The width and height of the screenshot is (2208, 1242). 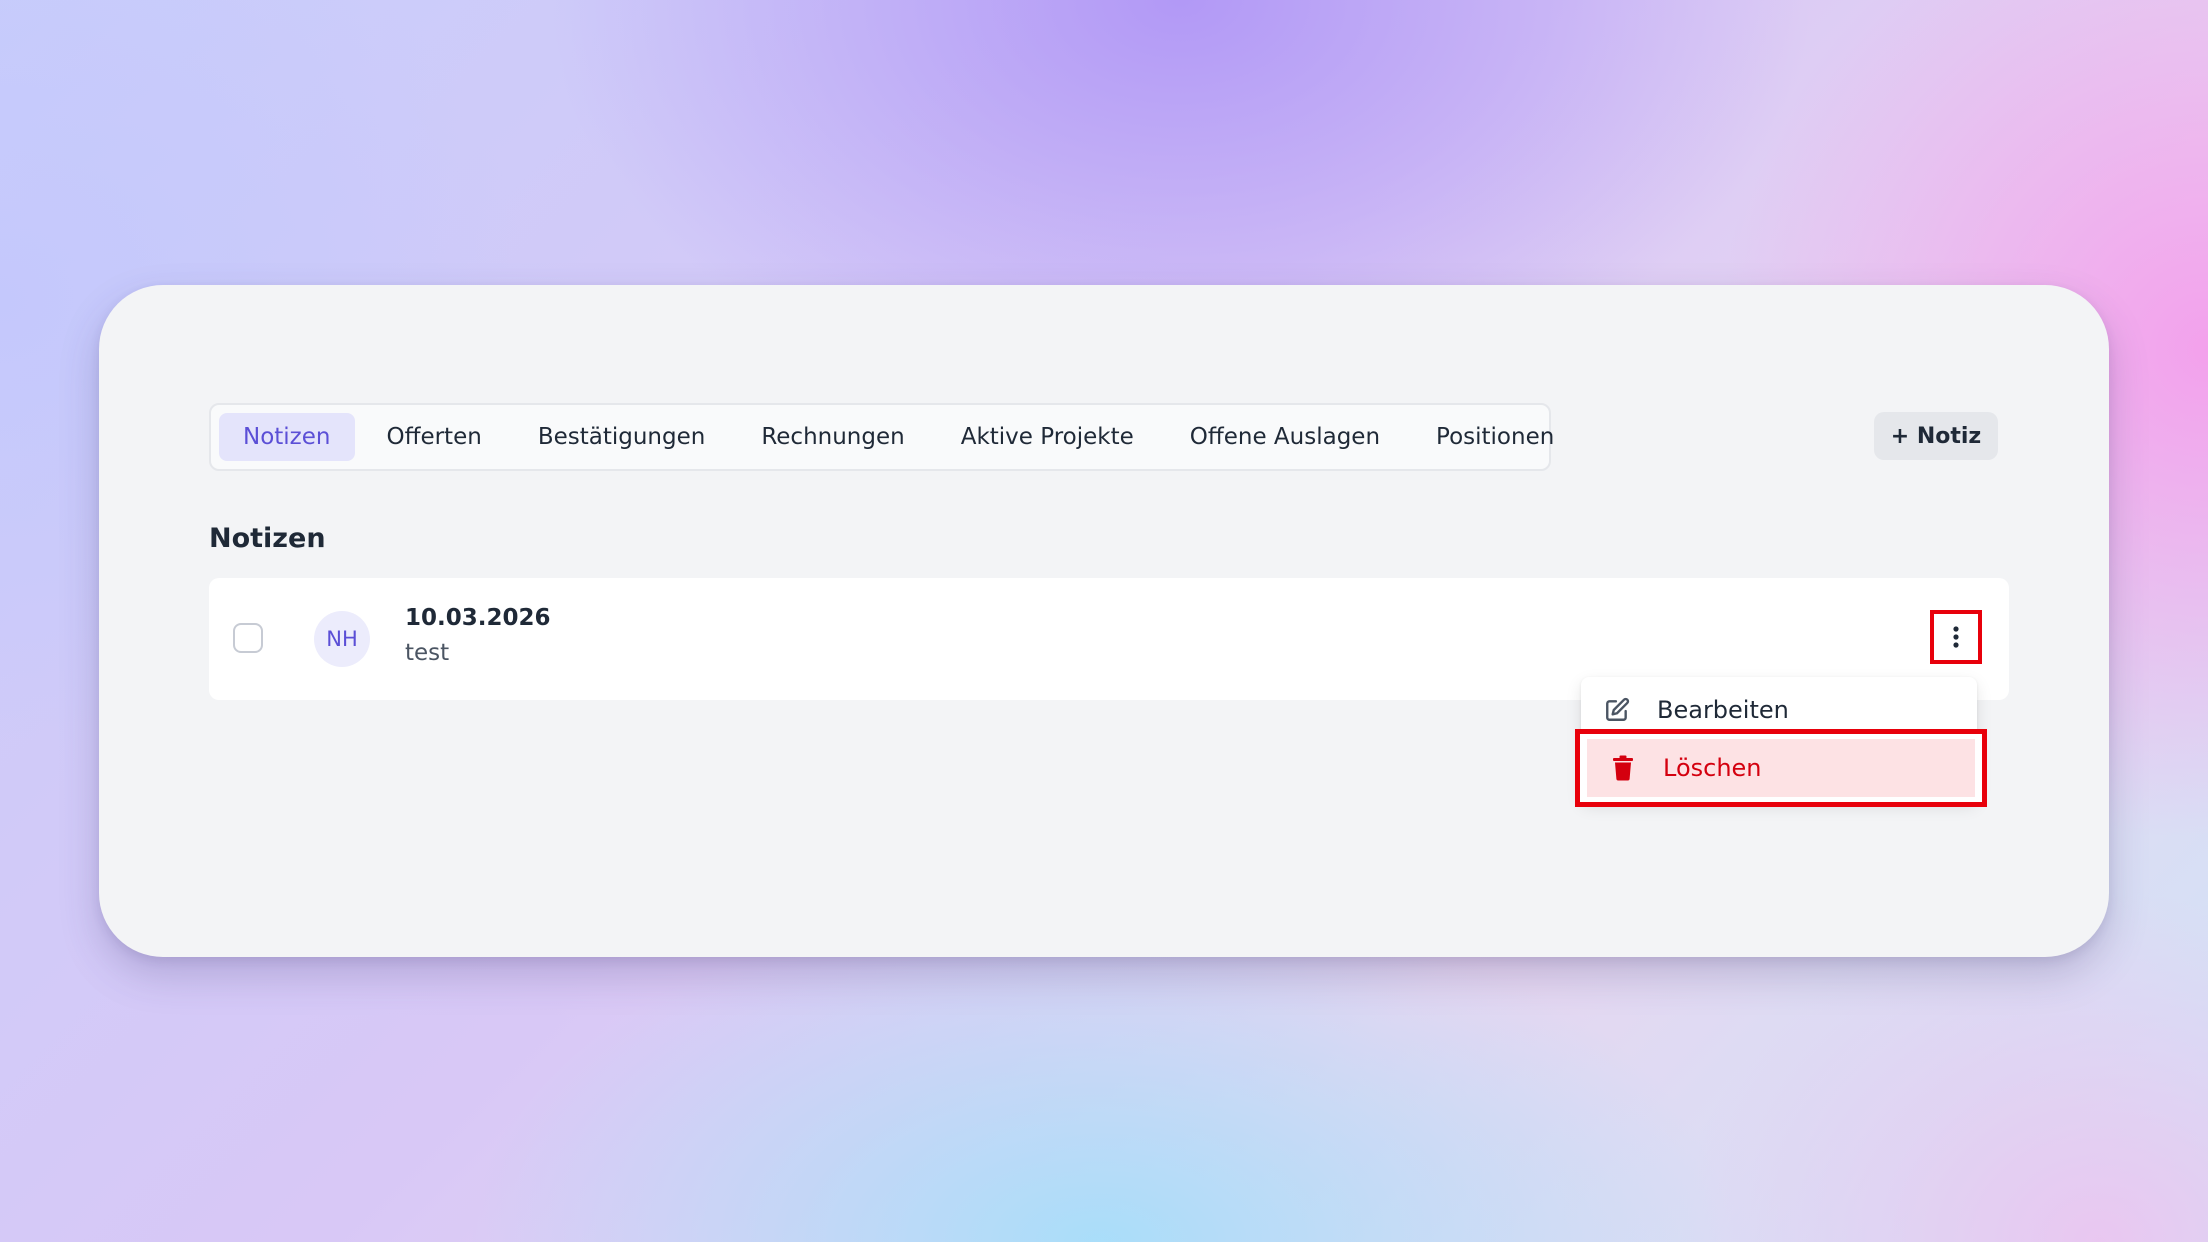 I want to click on tab-offerten: Offerten, so click(x=434, y=437).